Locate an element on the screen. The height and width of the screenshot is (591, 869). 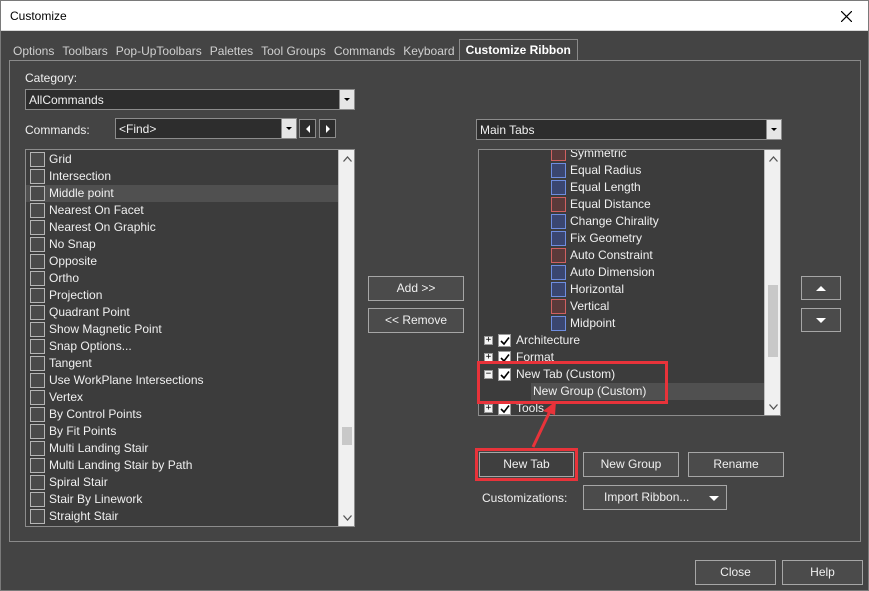
tree-item-command: Midpoint is located at coordinates (621, 323).